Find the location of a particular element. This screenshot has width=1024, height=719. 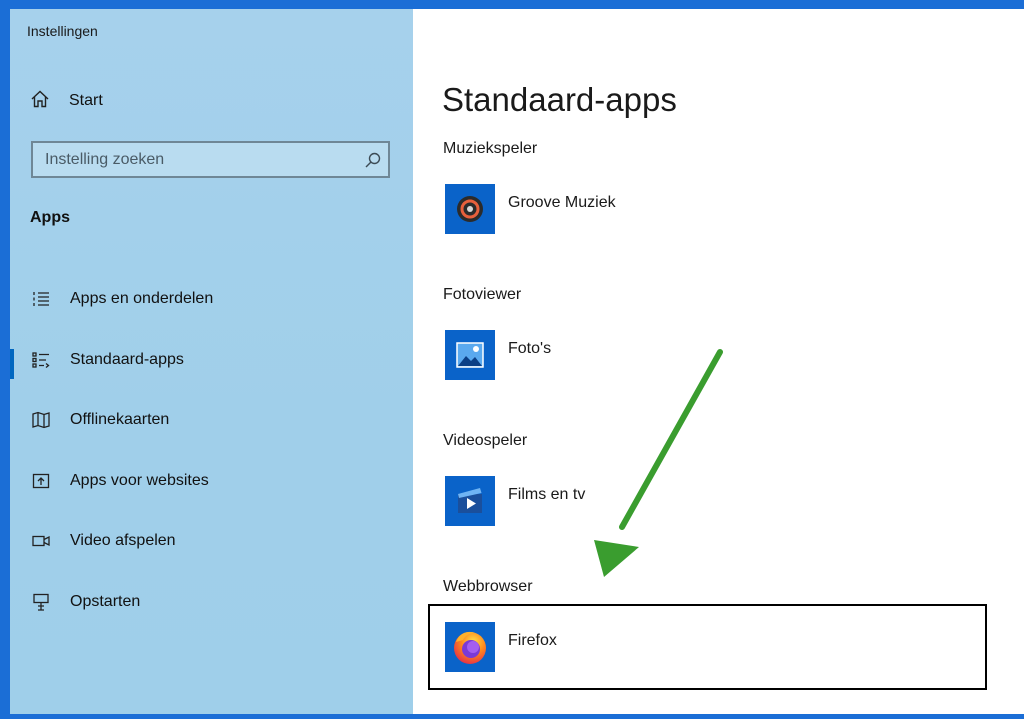

search-box is located at coordinates (210, 159).